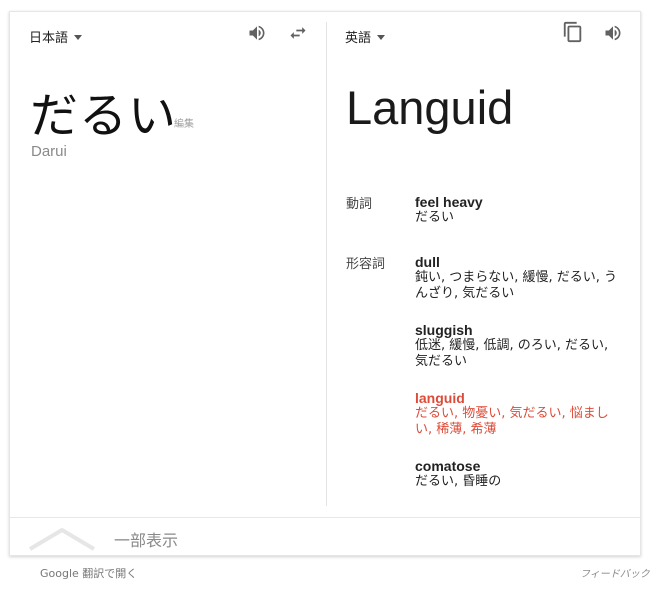  I want to click on show-less-button: 一部表示, so click(103, 539).